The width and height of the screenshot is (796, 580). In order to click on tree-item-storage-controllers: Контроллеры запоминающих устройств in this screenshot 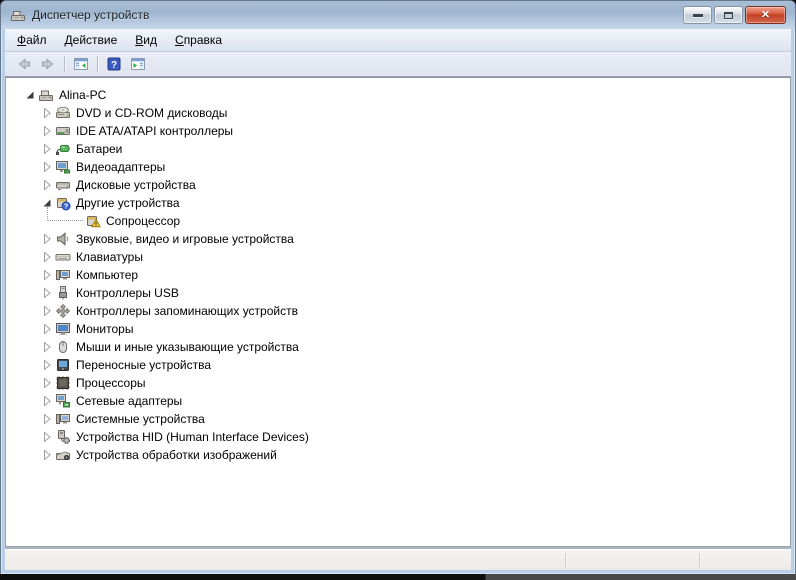, I will do `click(398, 311)`.